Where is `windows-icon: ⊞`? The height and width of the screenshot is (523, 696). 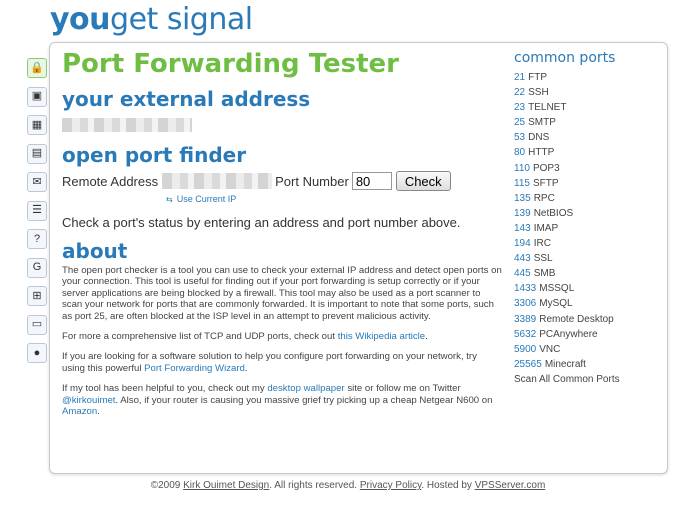
windows-icon: ⊞ is located at coordinates (37, 296).